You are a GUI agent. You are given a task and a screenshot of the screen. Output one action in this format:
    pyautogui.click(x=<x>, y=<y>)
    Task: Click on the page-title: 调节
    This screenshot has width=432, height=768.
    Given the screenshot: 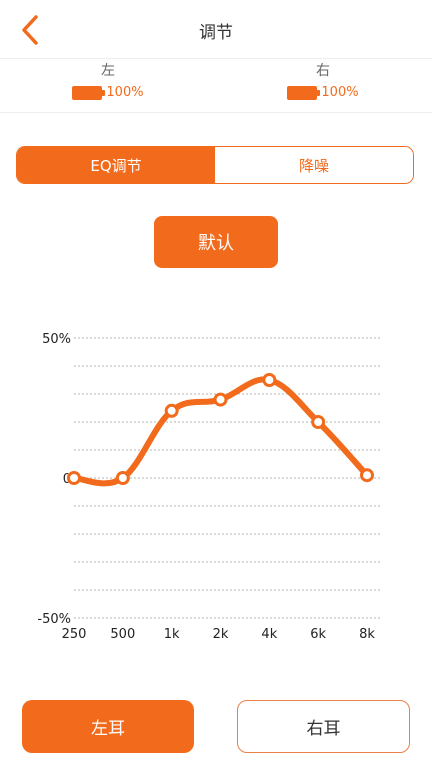 What is the action you would take?
    pyautogui.click(x=216, y=33)
    